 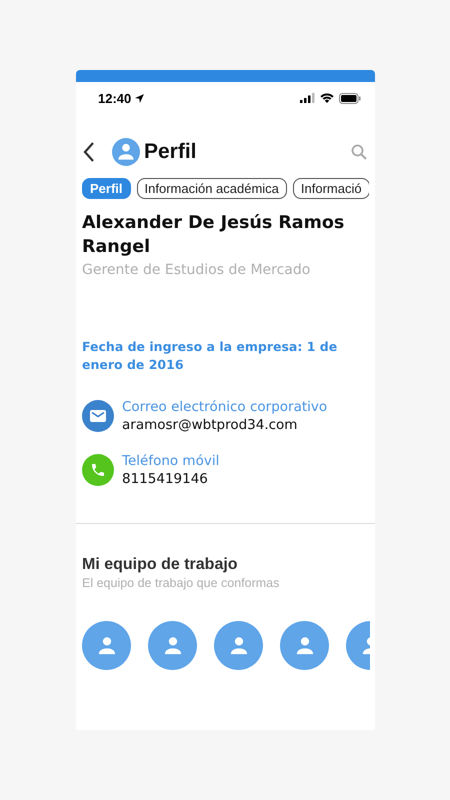 What do you see at coordinates (214, 235) in the screenshot?
I see `employee-name: Alexander De Jesús Ramos Rangel` at bounding box center [214, 235].